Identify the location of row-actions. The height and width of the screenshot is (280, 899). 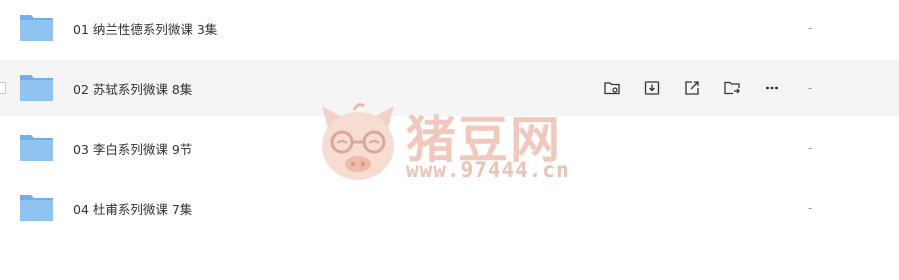
(692, 88).